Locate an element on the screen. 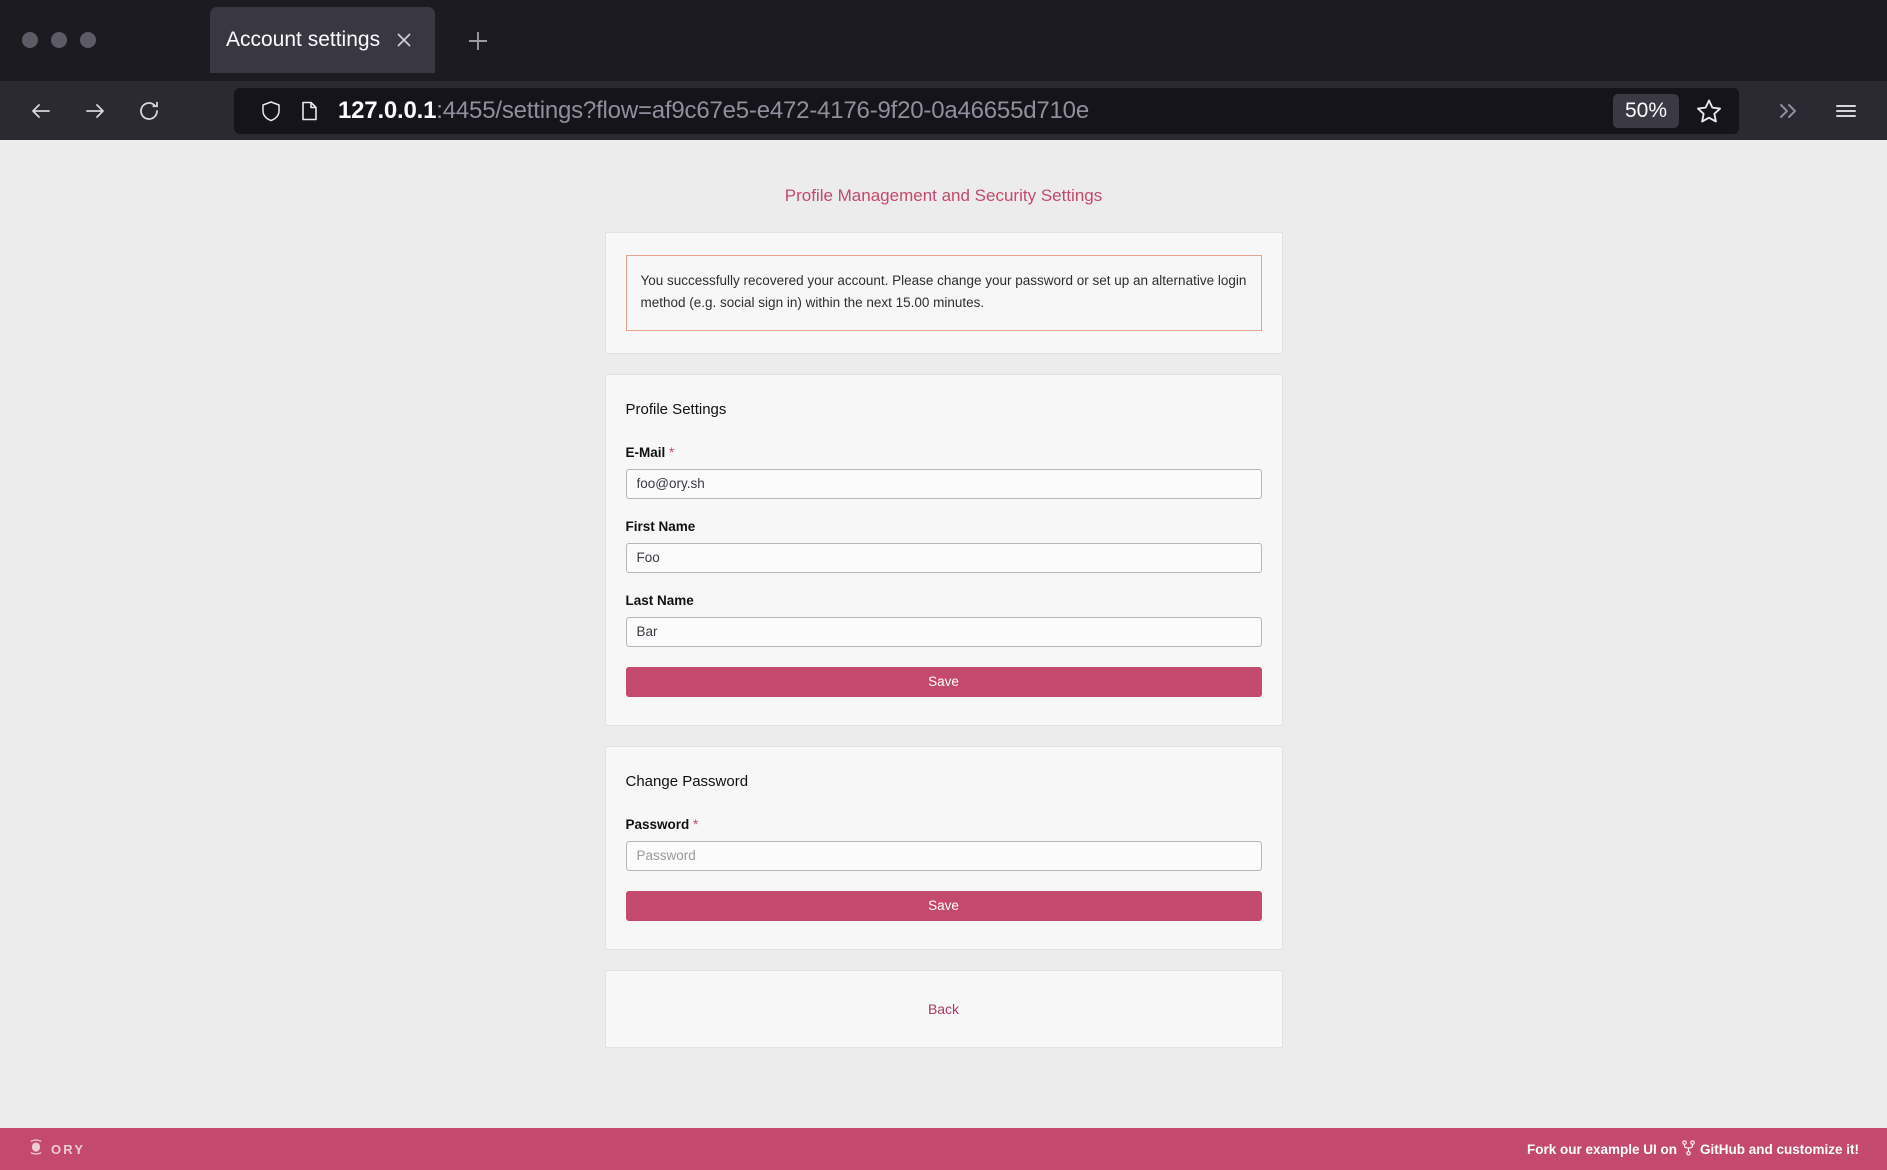 The width and height of the screenshot is (1887, 1170). change-password-card: Change Password Password * Save is located at coordinates (943, 847).